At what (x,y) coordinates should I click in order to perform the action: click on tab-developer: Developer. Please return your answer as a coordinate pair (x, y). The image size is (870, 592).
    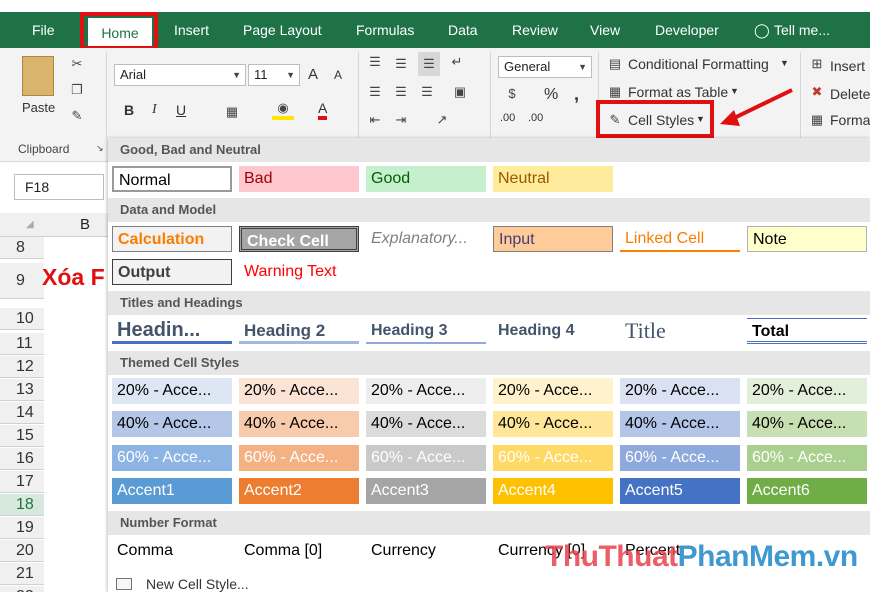
    Looking at the image, I should click on (687, 30).